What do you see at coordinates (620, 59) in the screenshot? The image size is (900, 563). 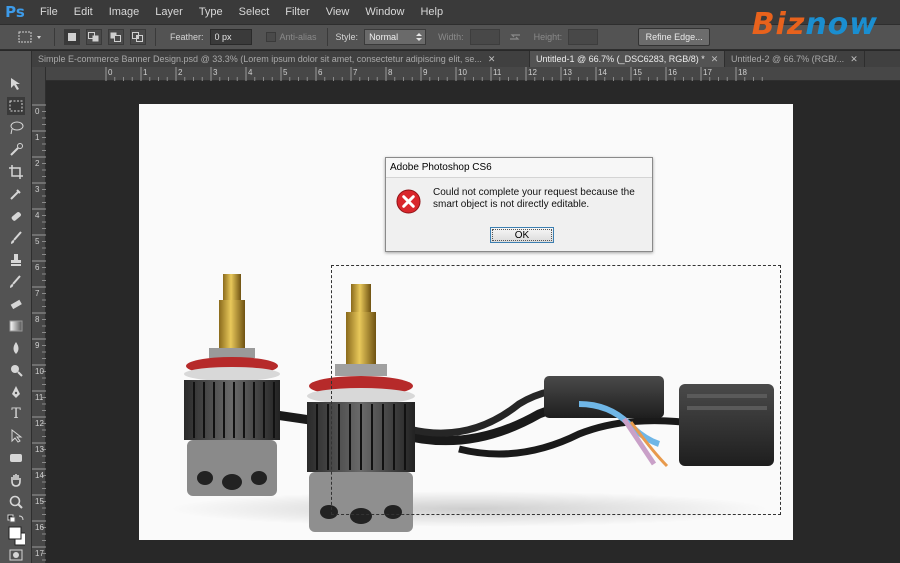 I see `tab-label: Untitled-1 @ 66.7% (_DSC6283, RGB/8) *` at bounding box center [620, 59].